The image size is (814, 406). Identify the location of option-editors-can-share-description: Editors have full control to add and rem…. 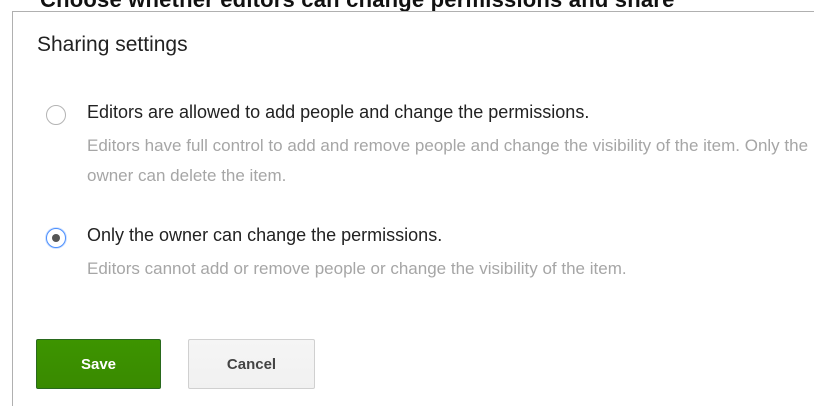
(448, 160).